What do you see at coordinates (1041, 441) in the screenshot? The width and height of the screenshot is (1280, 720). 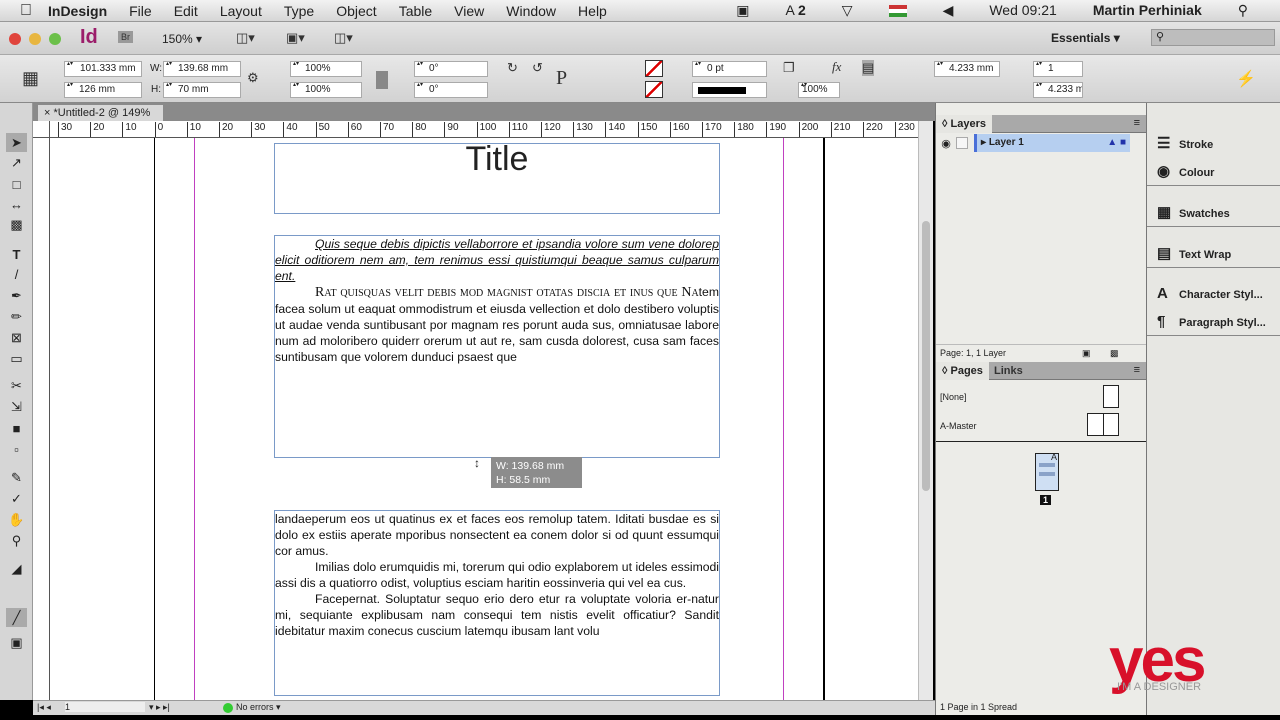 I see `pages-divider` at bounding box center [1041, 441].